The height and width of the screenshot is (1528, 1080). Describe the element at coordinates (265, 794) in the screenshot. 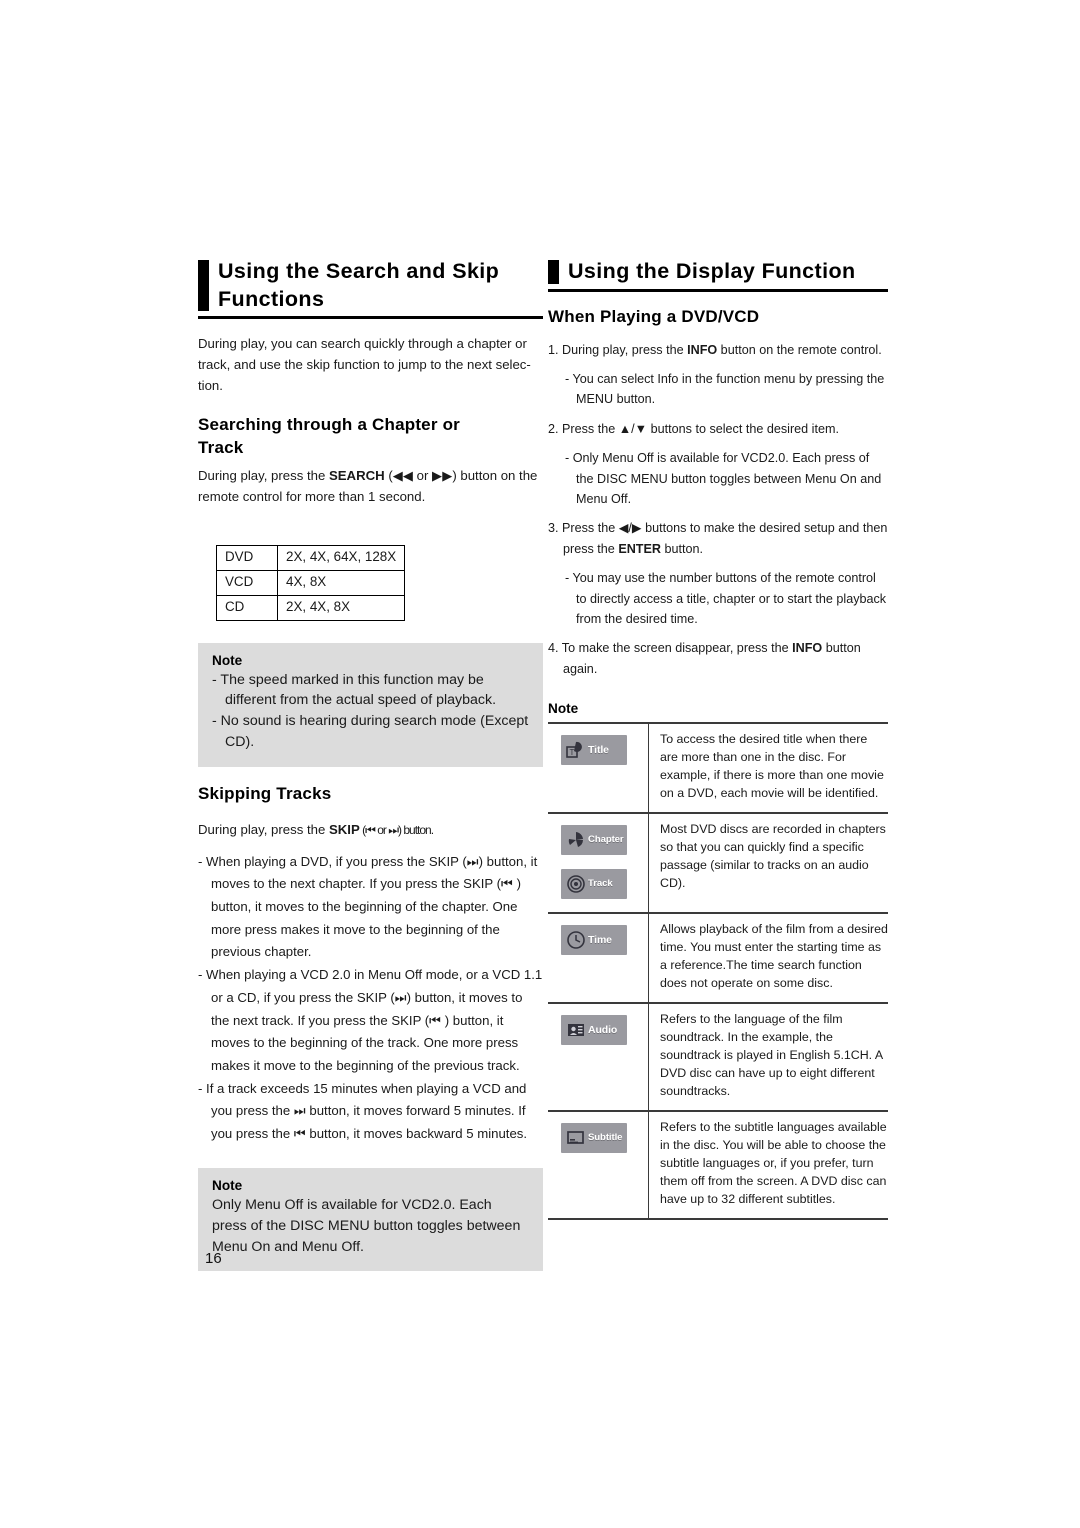

I see `subheading-skipping-tracks: Skipping Tracks` at that location.